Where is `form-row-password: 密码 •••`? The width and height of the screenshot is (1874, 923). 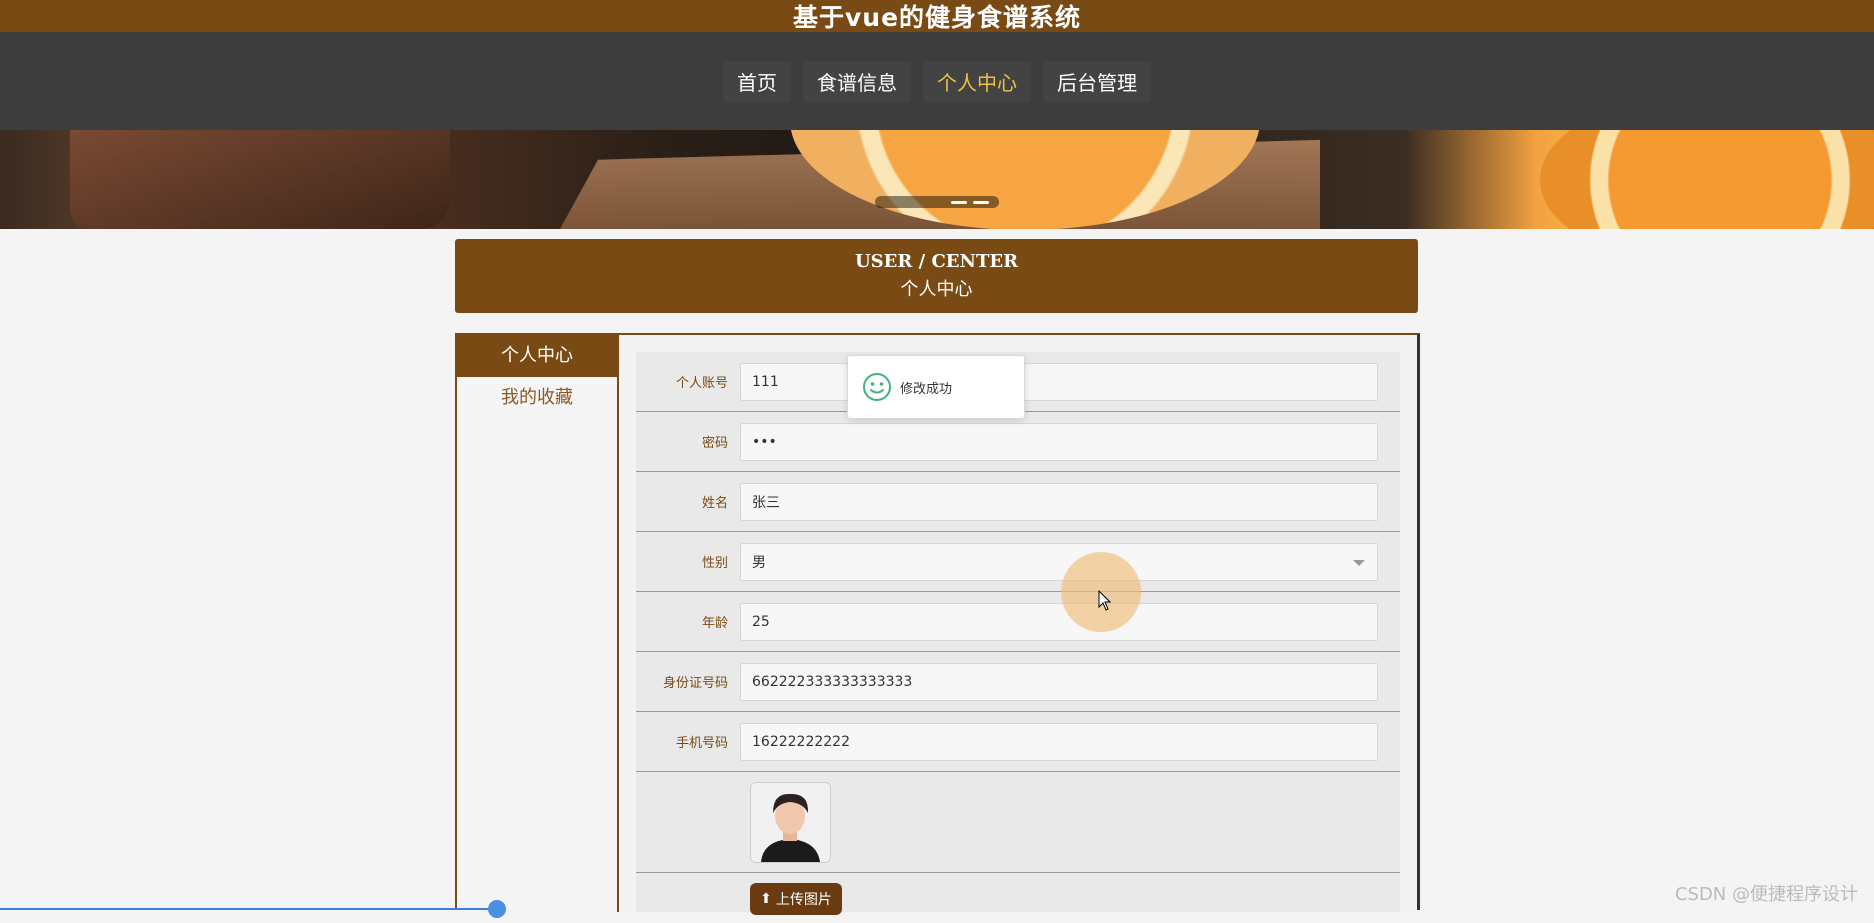
form-row-password: 密码 ••• is located at coordinates (1018, 442).